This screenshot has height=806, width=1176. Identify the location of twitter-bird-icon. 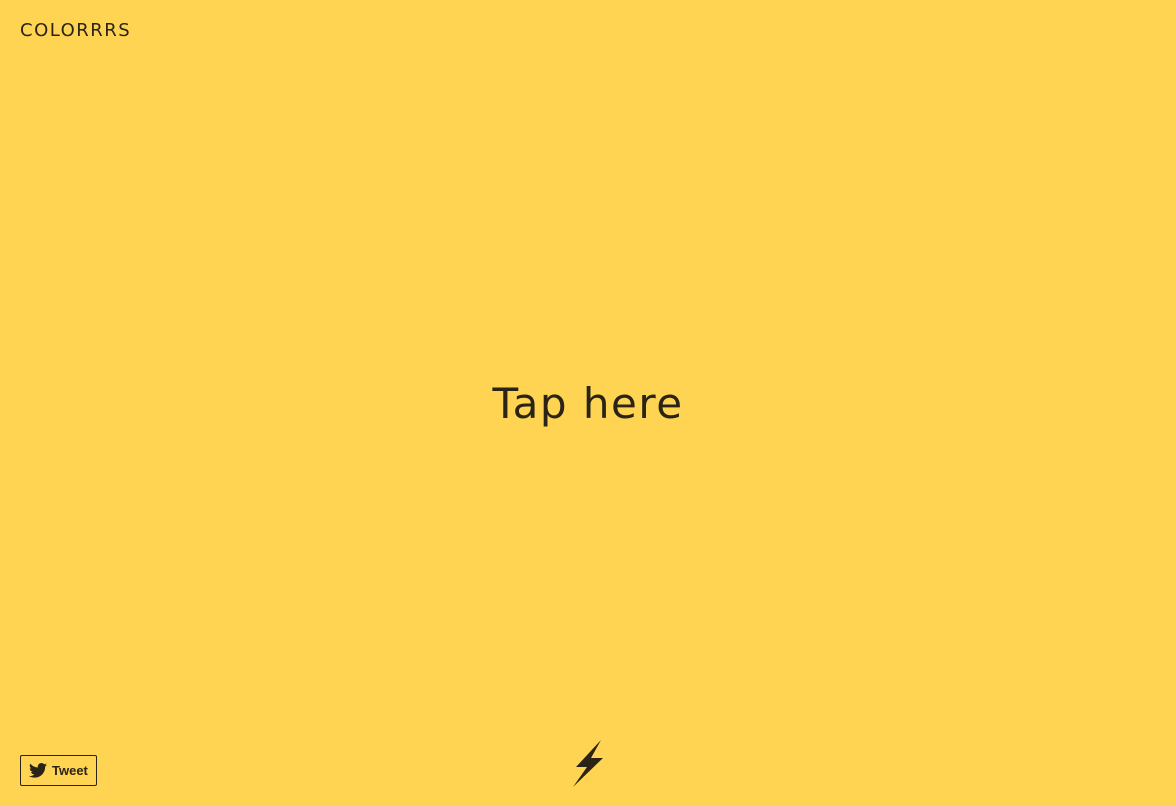
(38, 770).